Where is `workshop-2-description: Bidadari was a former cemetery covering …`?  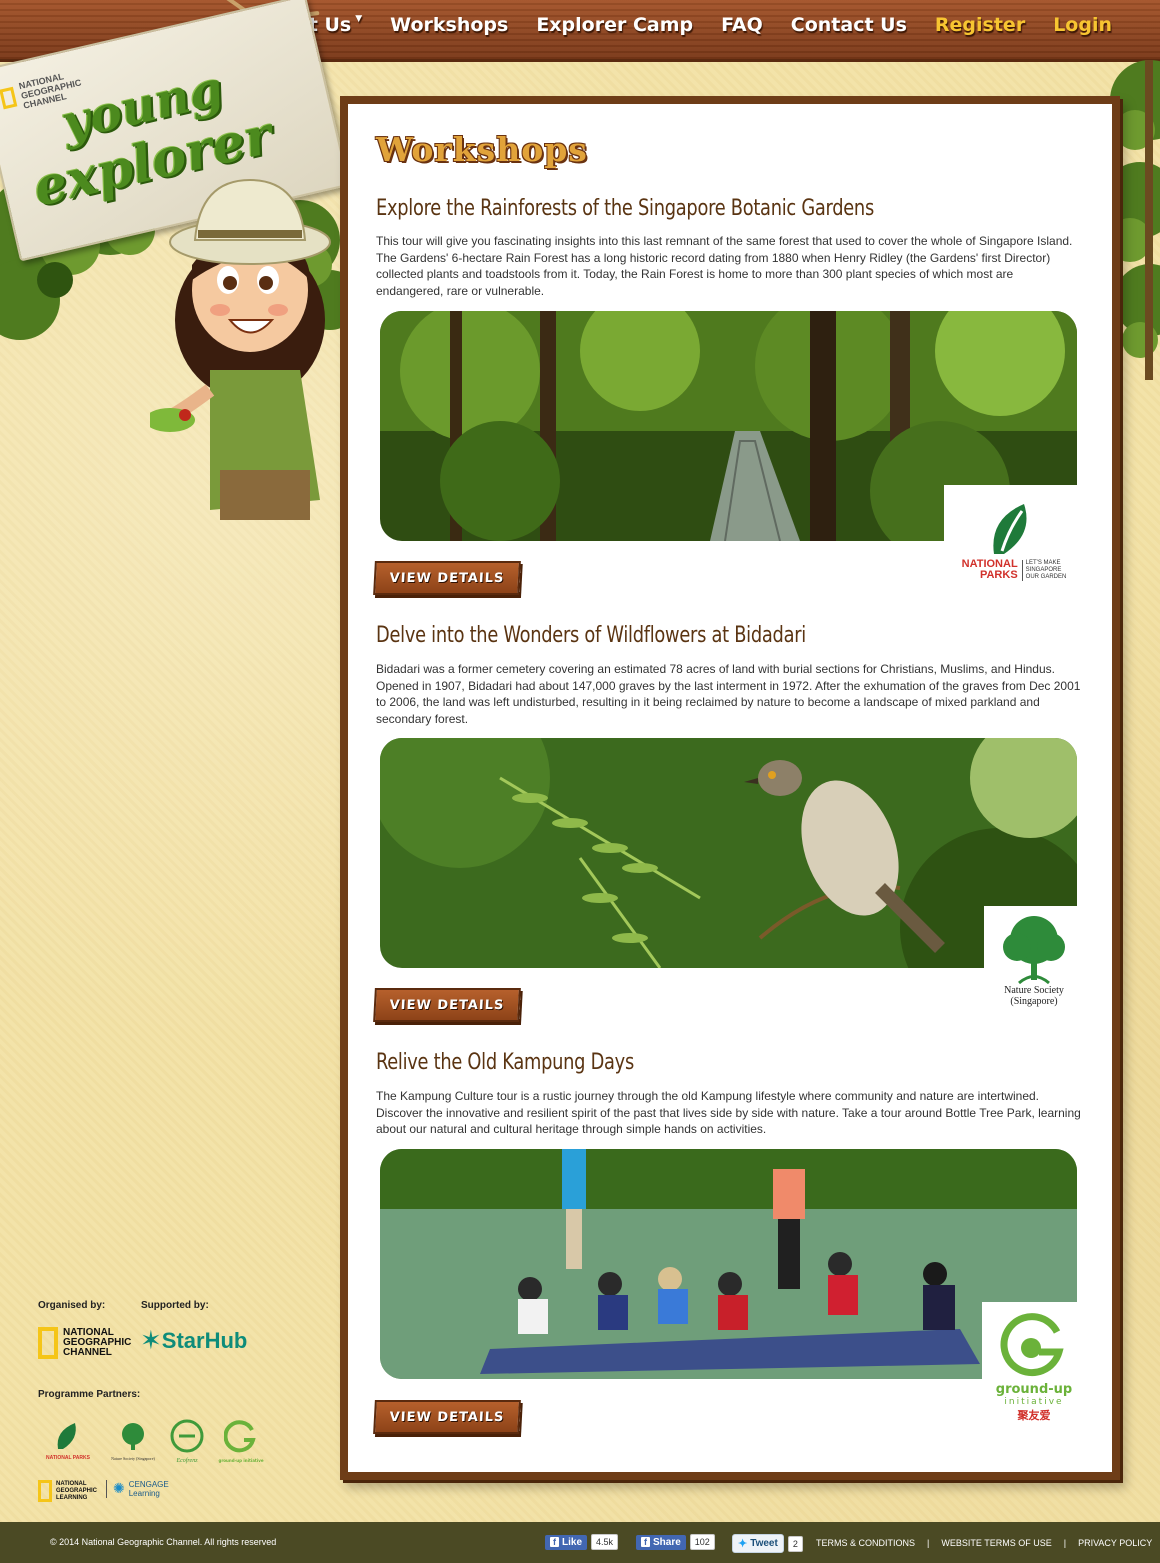
workshop-2-description: Bidadari was a former cemetery covering … is located at coordinates (728, 694).